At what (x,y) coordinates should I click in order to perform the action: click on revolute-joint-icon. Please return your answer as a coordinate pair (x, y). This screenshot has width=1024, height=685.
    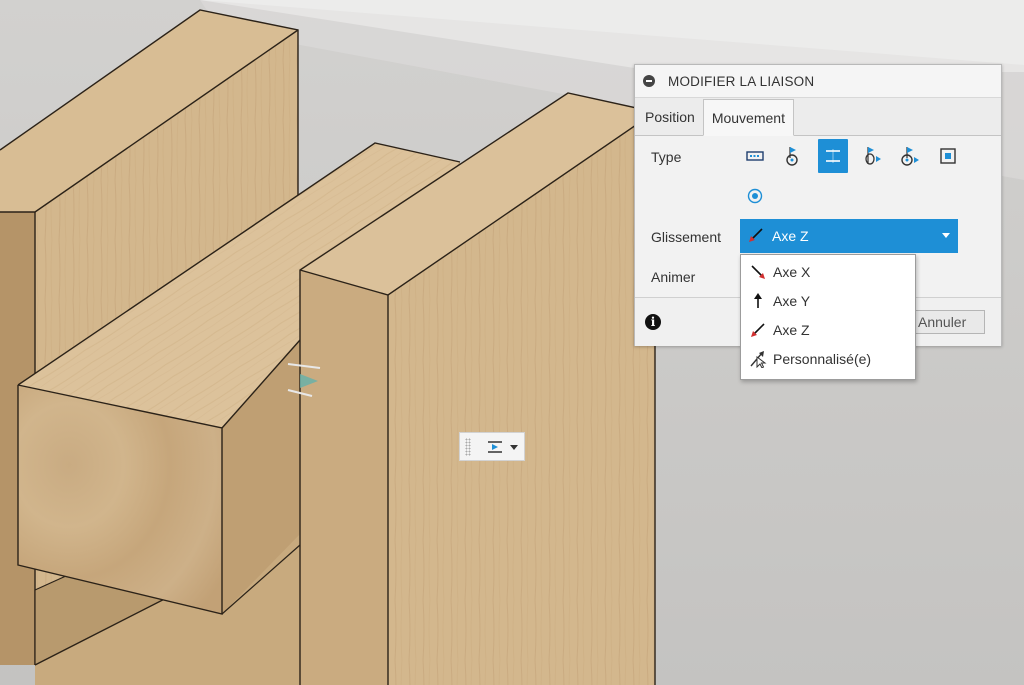
    Looking at the image, I should click on (793, 156).